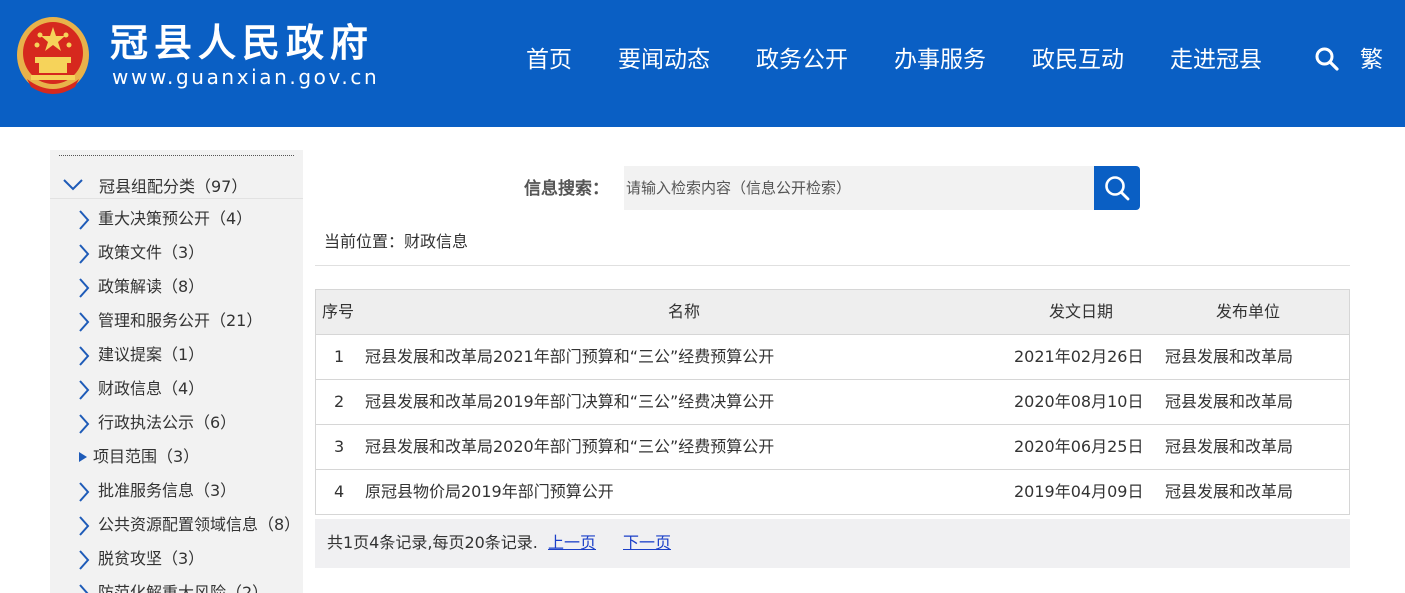 This screenshot has width=1405, height=593. Describe the element at coordinates (664, 60) in the screenshot. I see `nav-news: 要闻动态` at that location.